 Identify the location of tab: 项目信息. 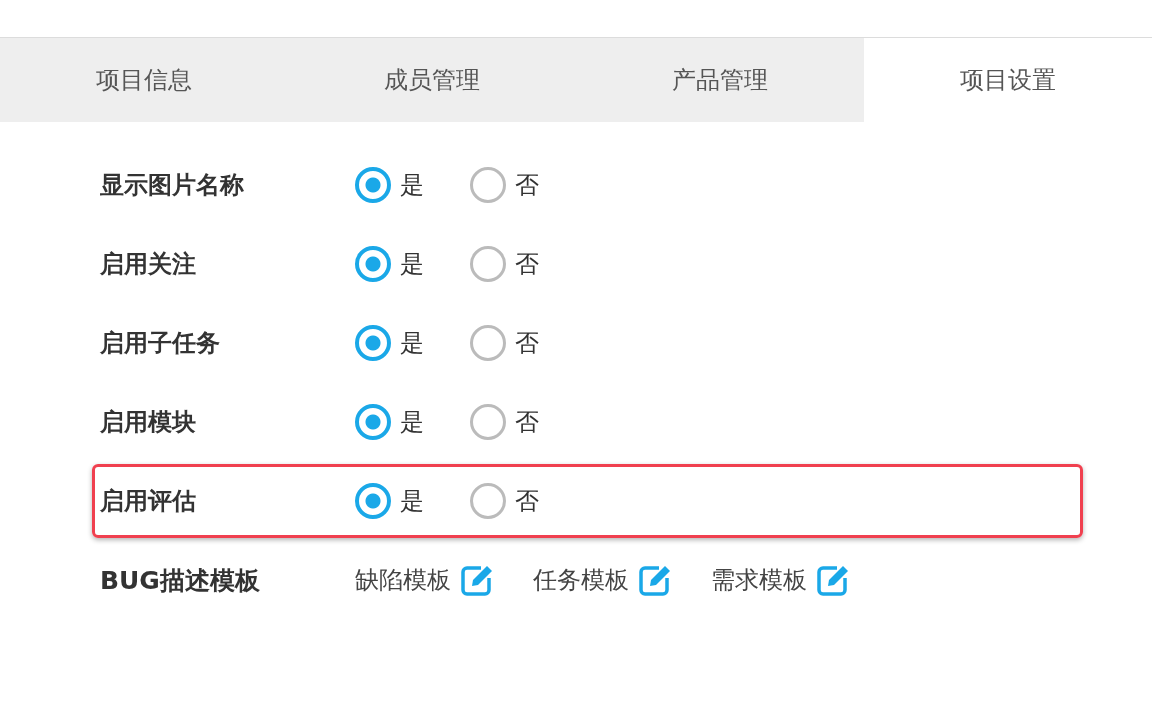
(144, 80).